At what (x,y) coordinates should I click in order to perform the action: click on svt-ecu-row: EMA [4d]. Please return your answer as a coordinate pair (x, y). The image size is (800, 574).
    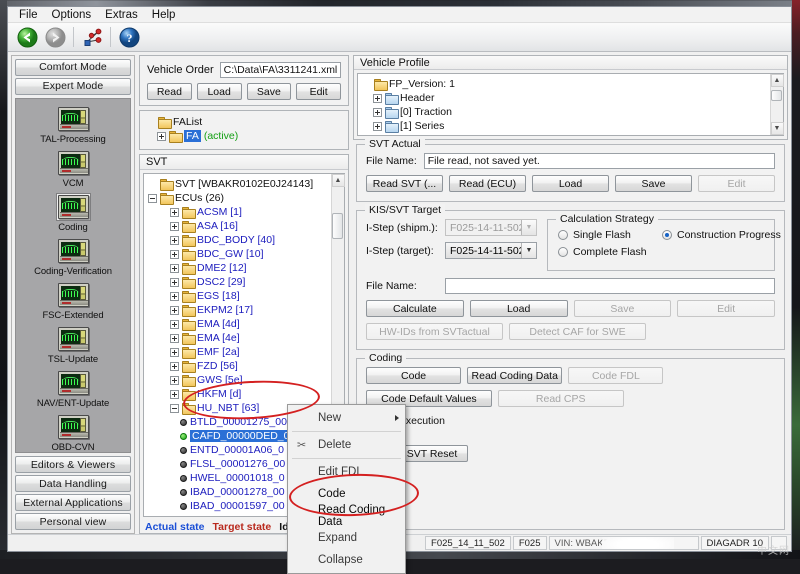
    Looking at the image, I should click on (239, 324).